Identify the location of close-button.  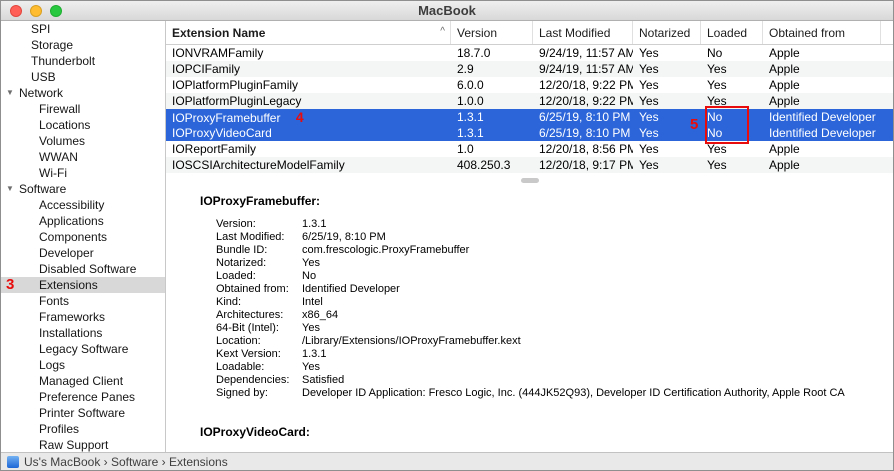
(16, 11).